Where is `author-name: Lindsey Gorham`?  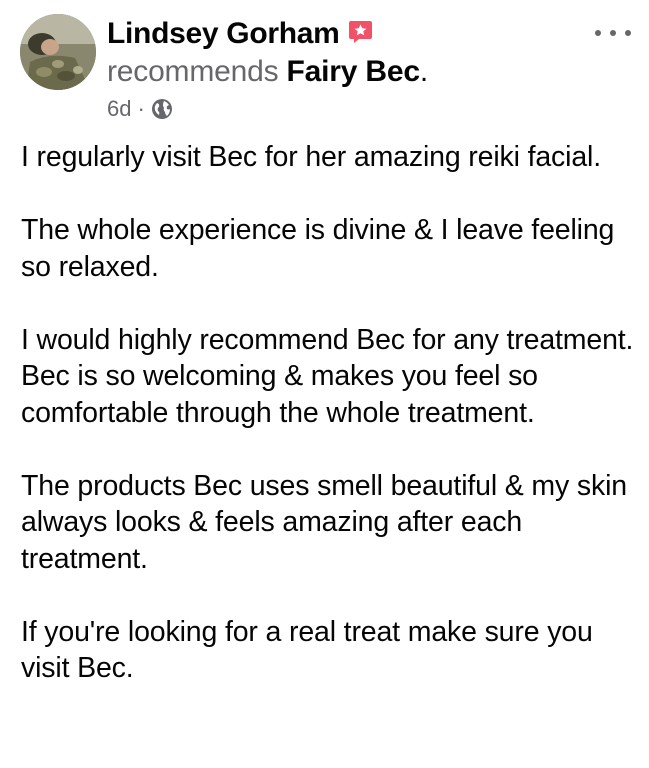
author-name: Lindsey Gorham is located at coordinates (223, 34).